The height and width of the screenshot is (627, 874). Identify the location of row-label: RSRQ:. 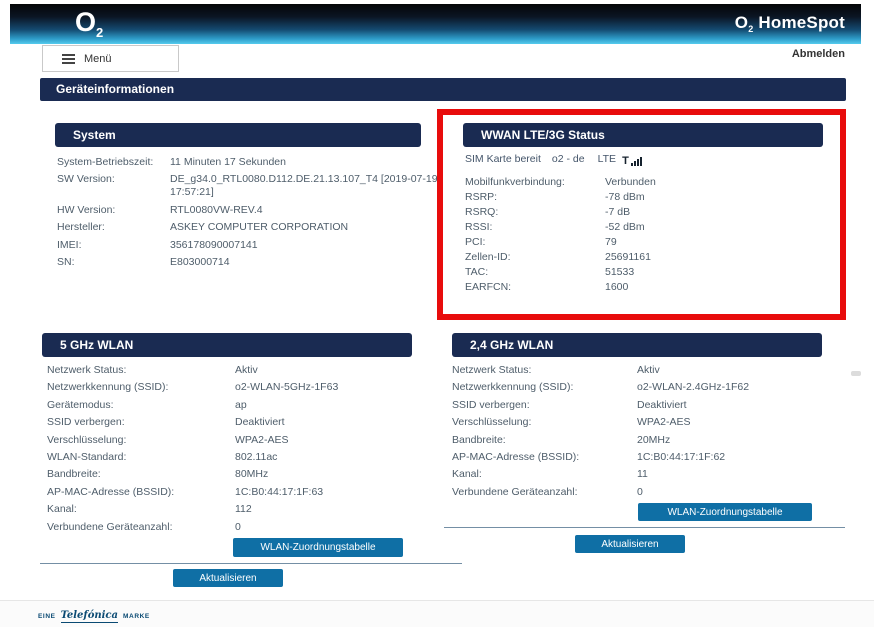
(482, 212).